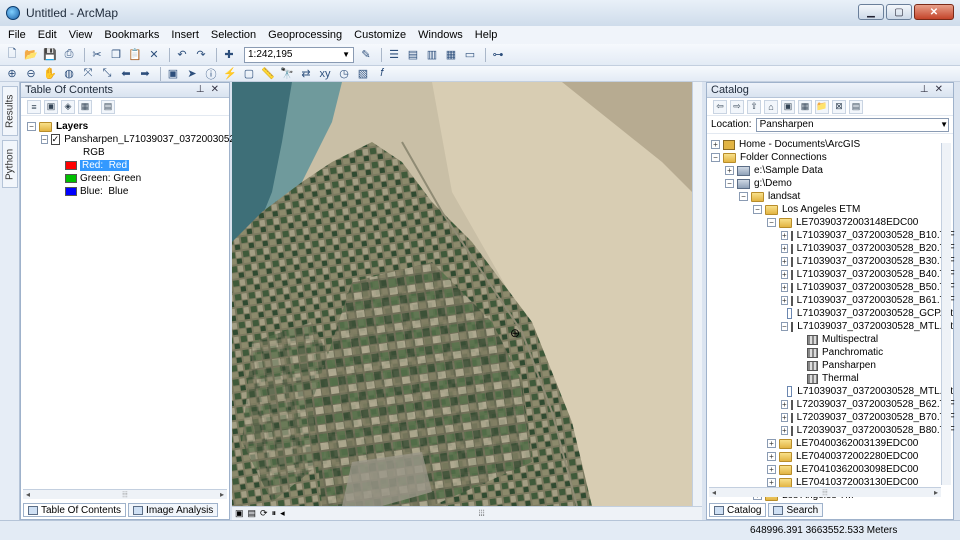 The height and width of the screenshot is (540, 960). I want to click on catalog-tree-item: − Folder Connections, so click(830, 157).